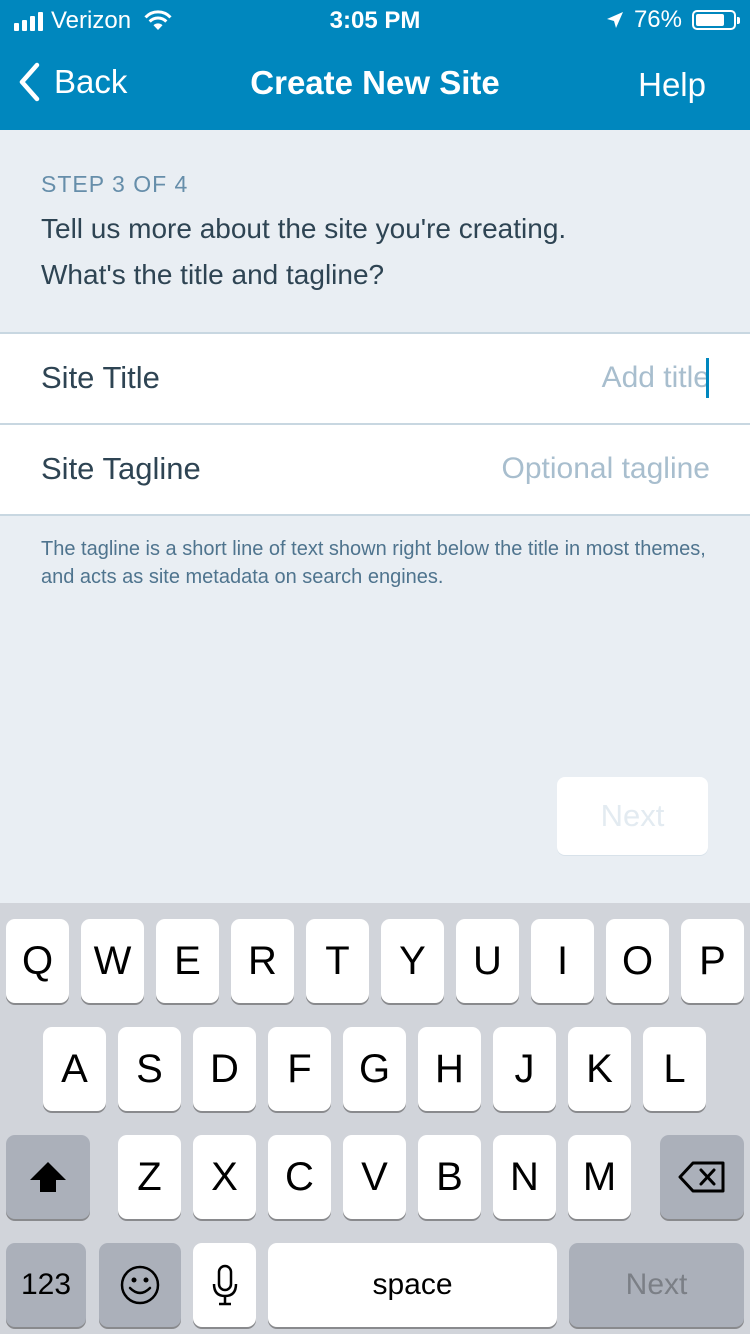 This screenshot has width=750, height=1334. I want to click on backspace-key, so click(702, 1177).